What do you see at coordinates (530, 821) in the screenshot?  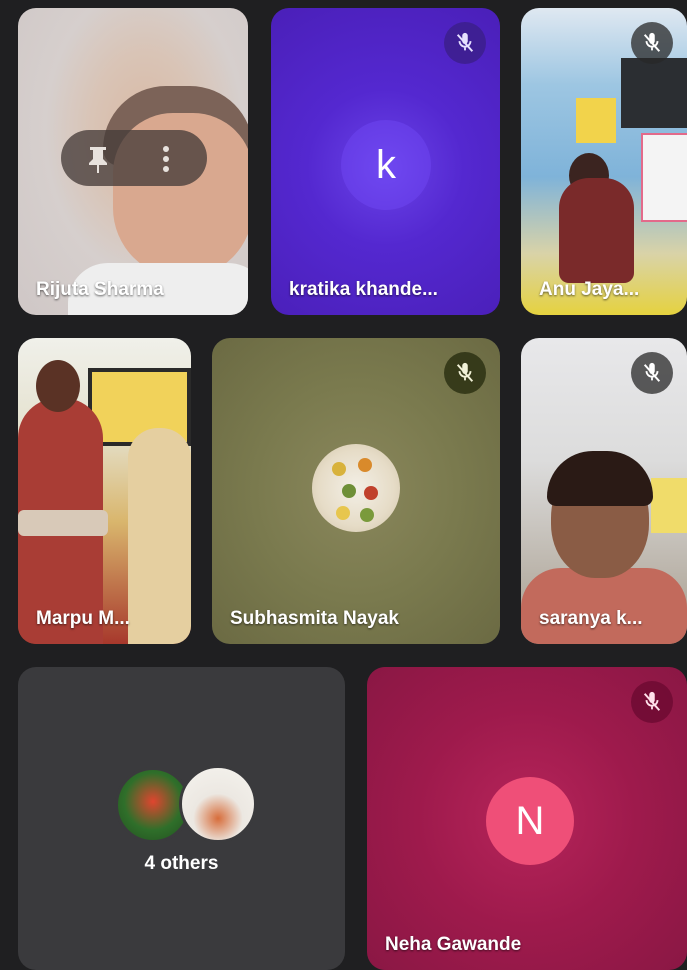 I see `avatar: N` at bounding box center [530, 821].